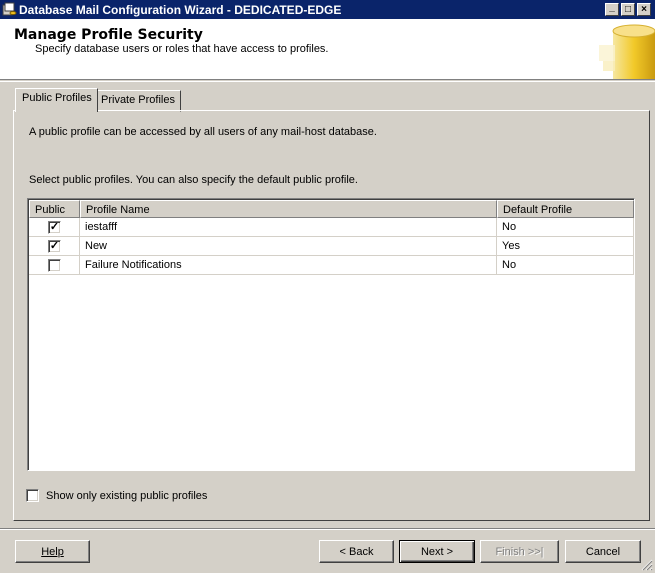 Image resolution: width=655 pixels, height=573 pixels. I want to click on finish-button: Finish >>|, so click(519, 551).